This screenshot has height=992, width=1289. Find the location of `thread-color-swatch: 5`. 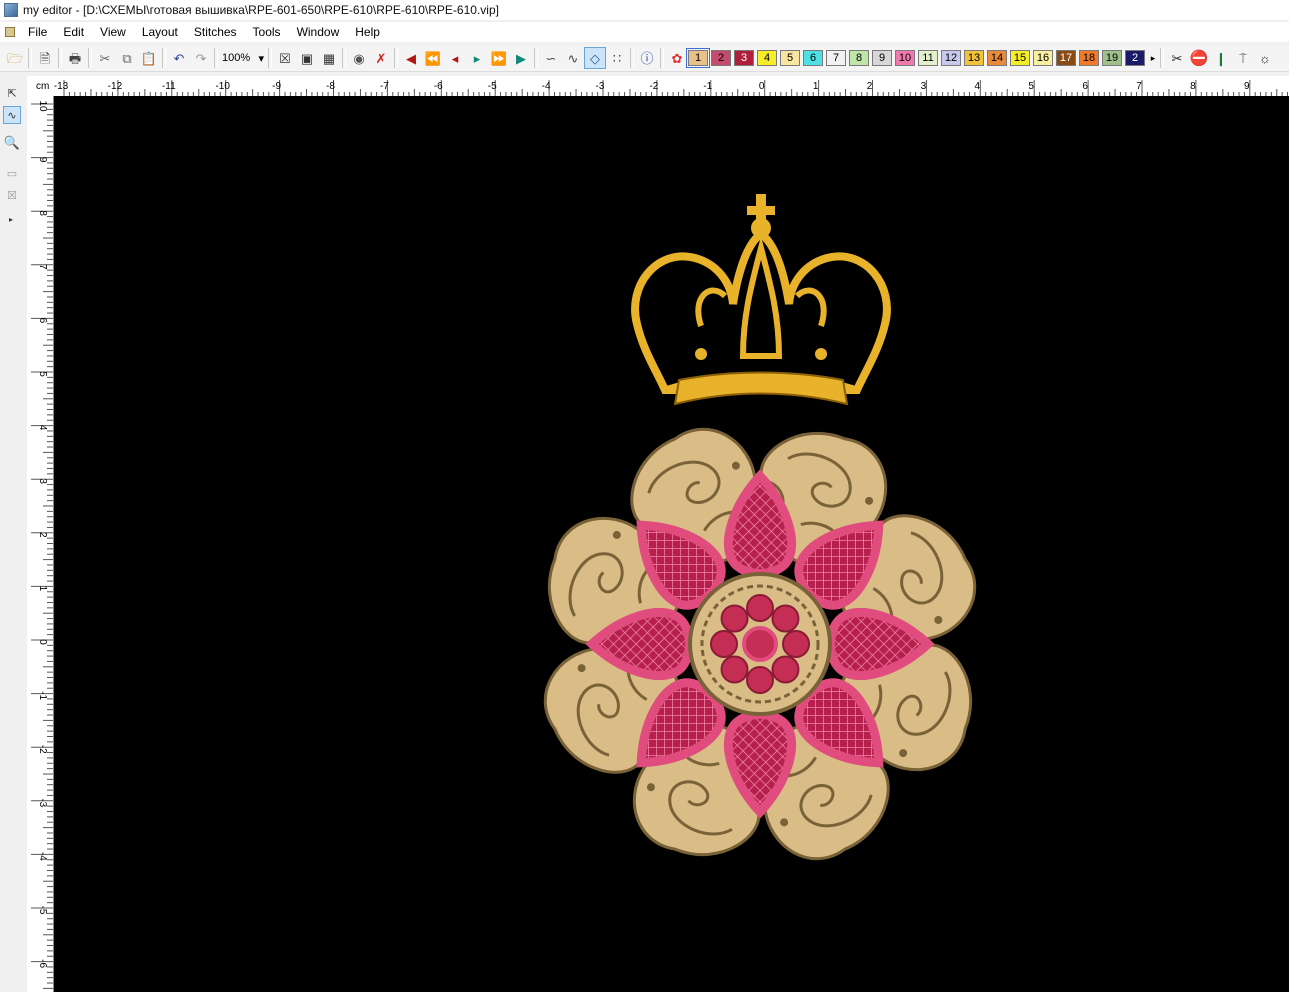

thread-color-swatch: 5 is located at coordinates (790, 58).